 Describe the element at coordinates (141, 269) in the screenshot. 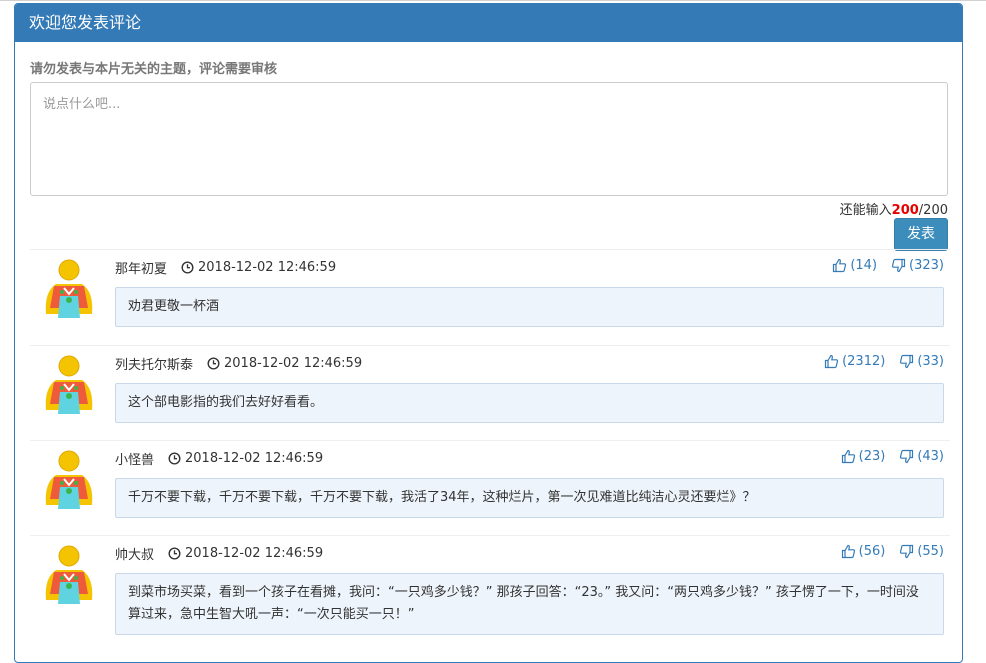

I see `comment-user: 那年初夏` at that location.